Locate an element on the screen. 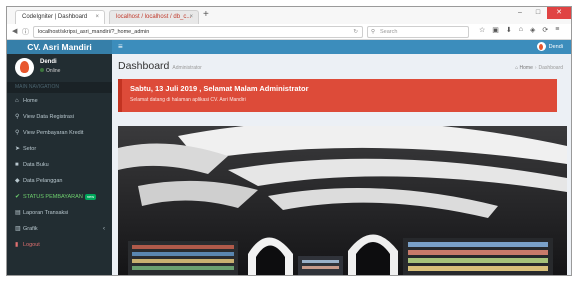  page-title: Dashboard Administrator is located at coordinates (160, 66).